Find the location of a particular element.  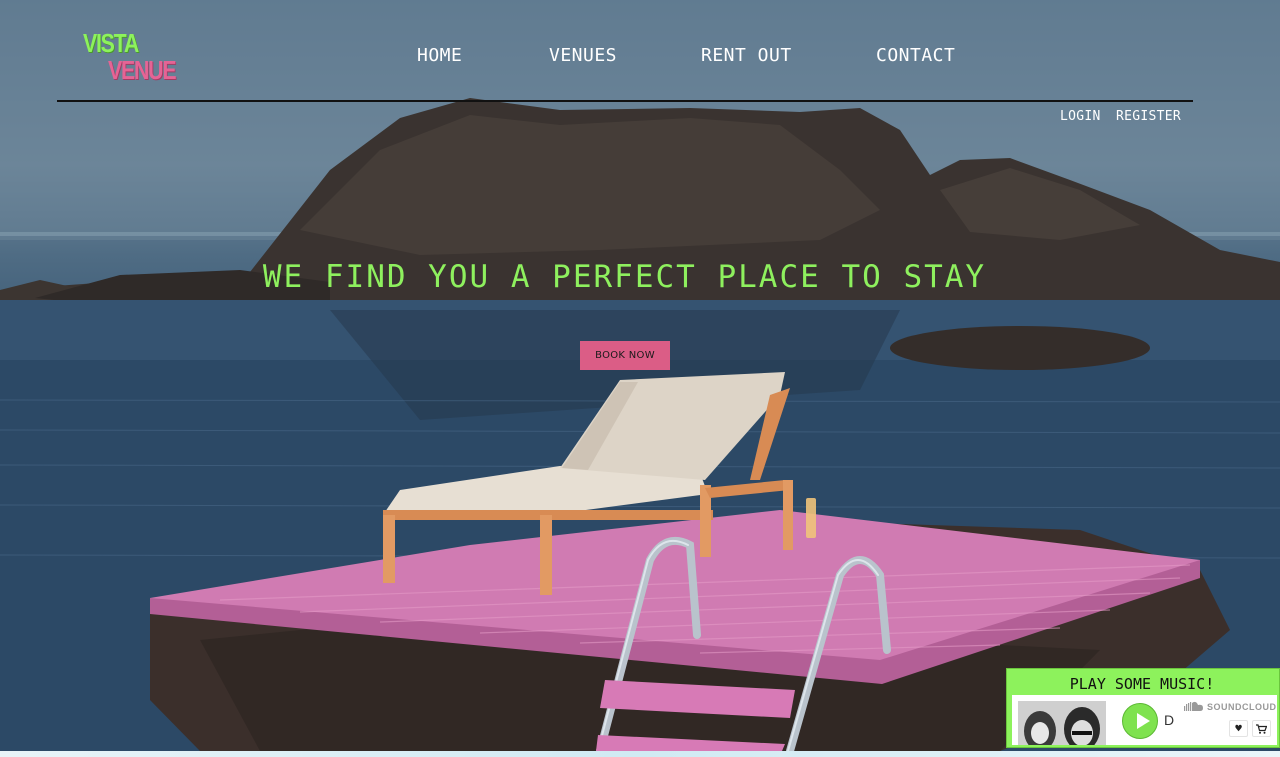

login-link: LOGIN is located at coordinates (1080, 116).